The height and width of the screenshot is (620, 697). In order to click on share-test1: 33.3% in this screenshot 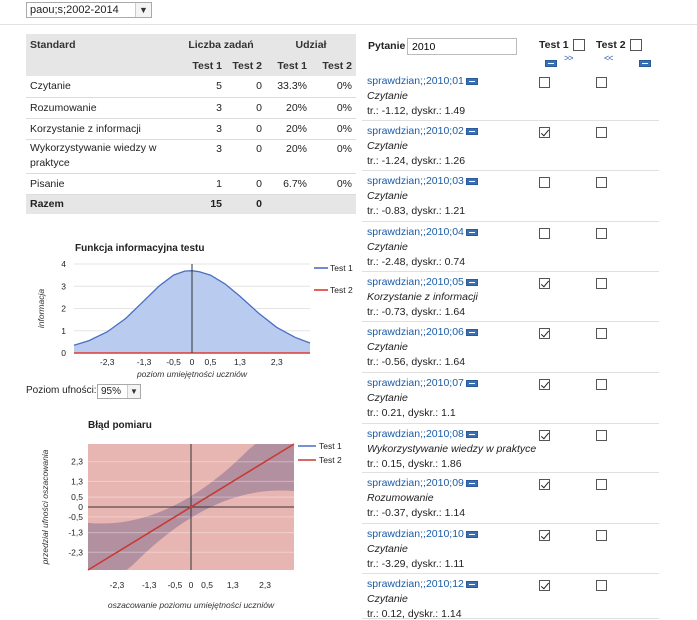, I will do `click(288, 87)`.